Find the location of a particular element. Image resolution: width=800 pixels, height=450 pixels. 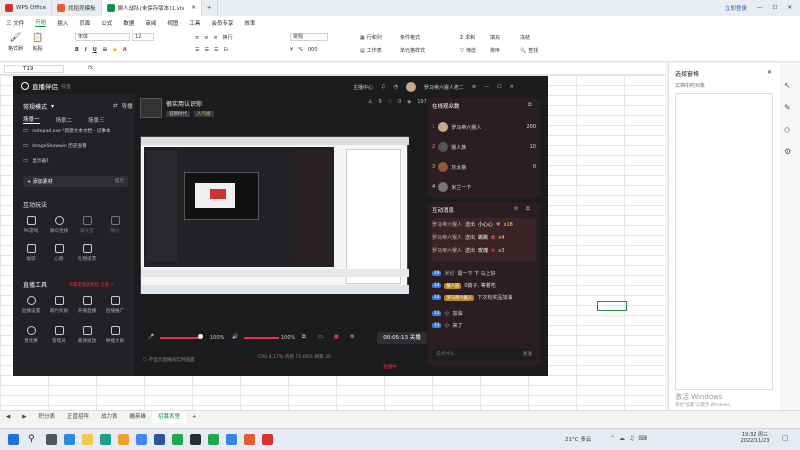

cover-thumbnail is located at coordinates (151, 108).